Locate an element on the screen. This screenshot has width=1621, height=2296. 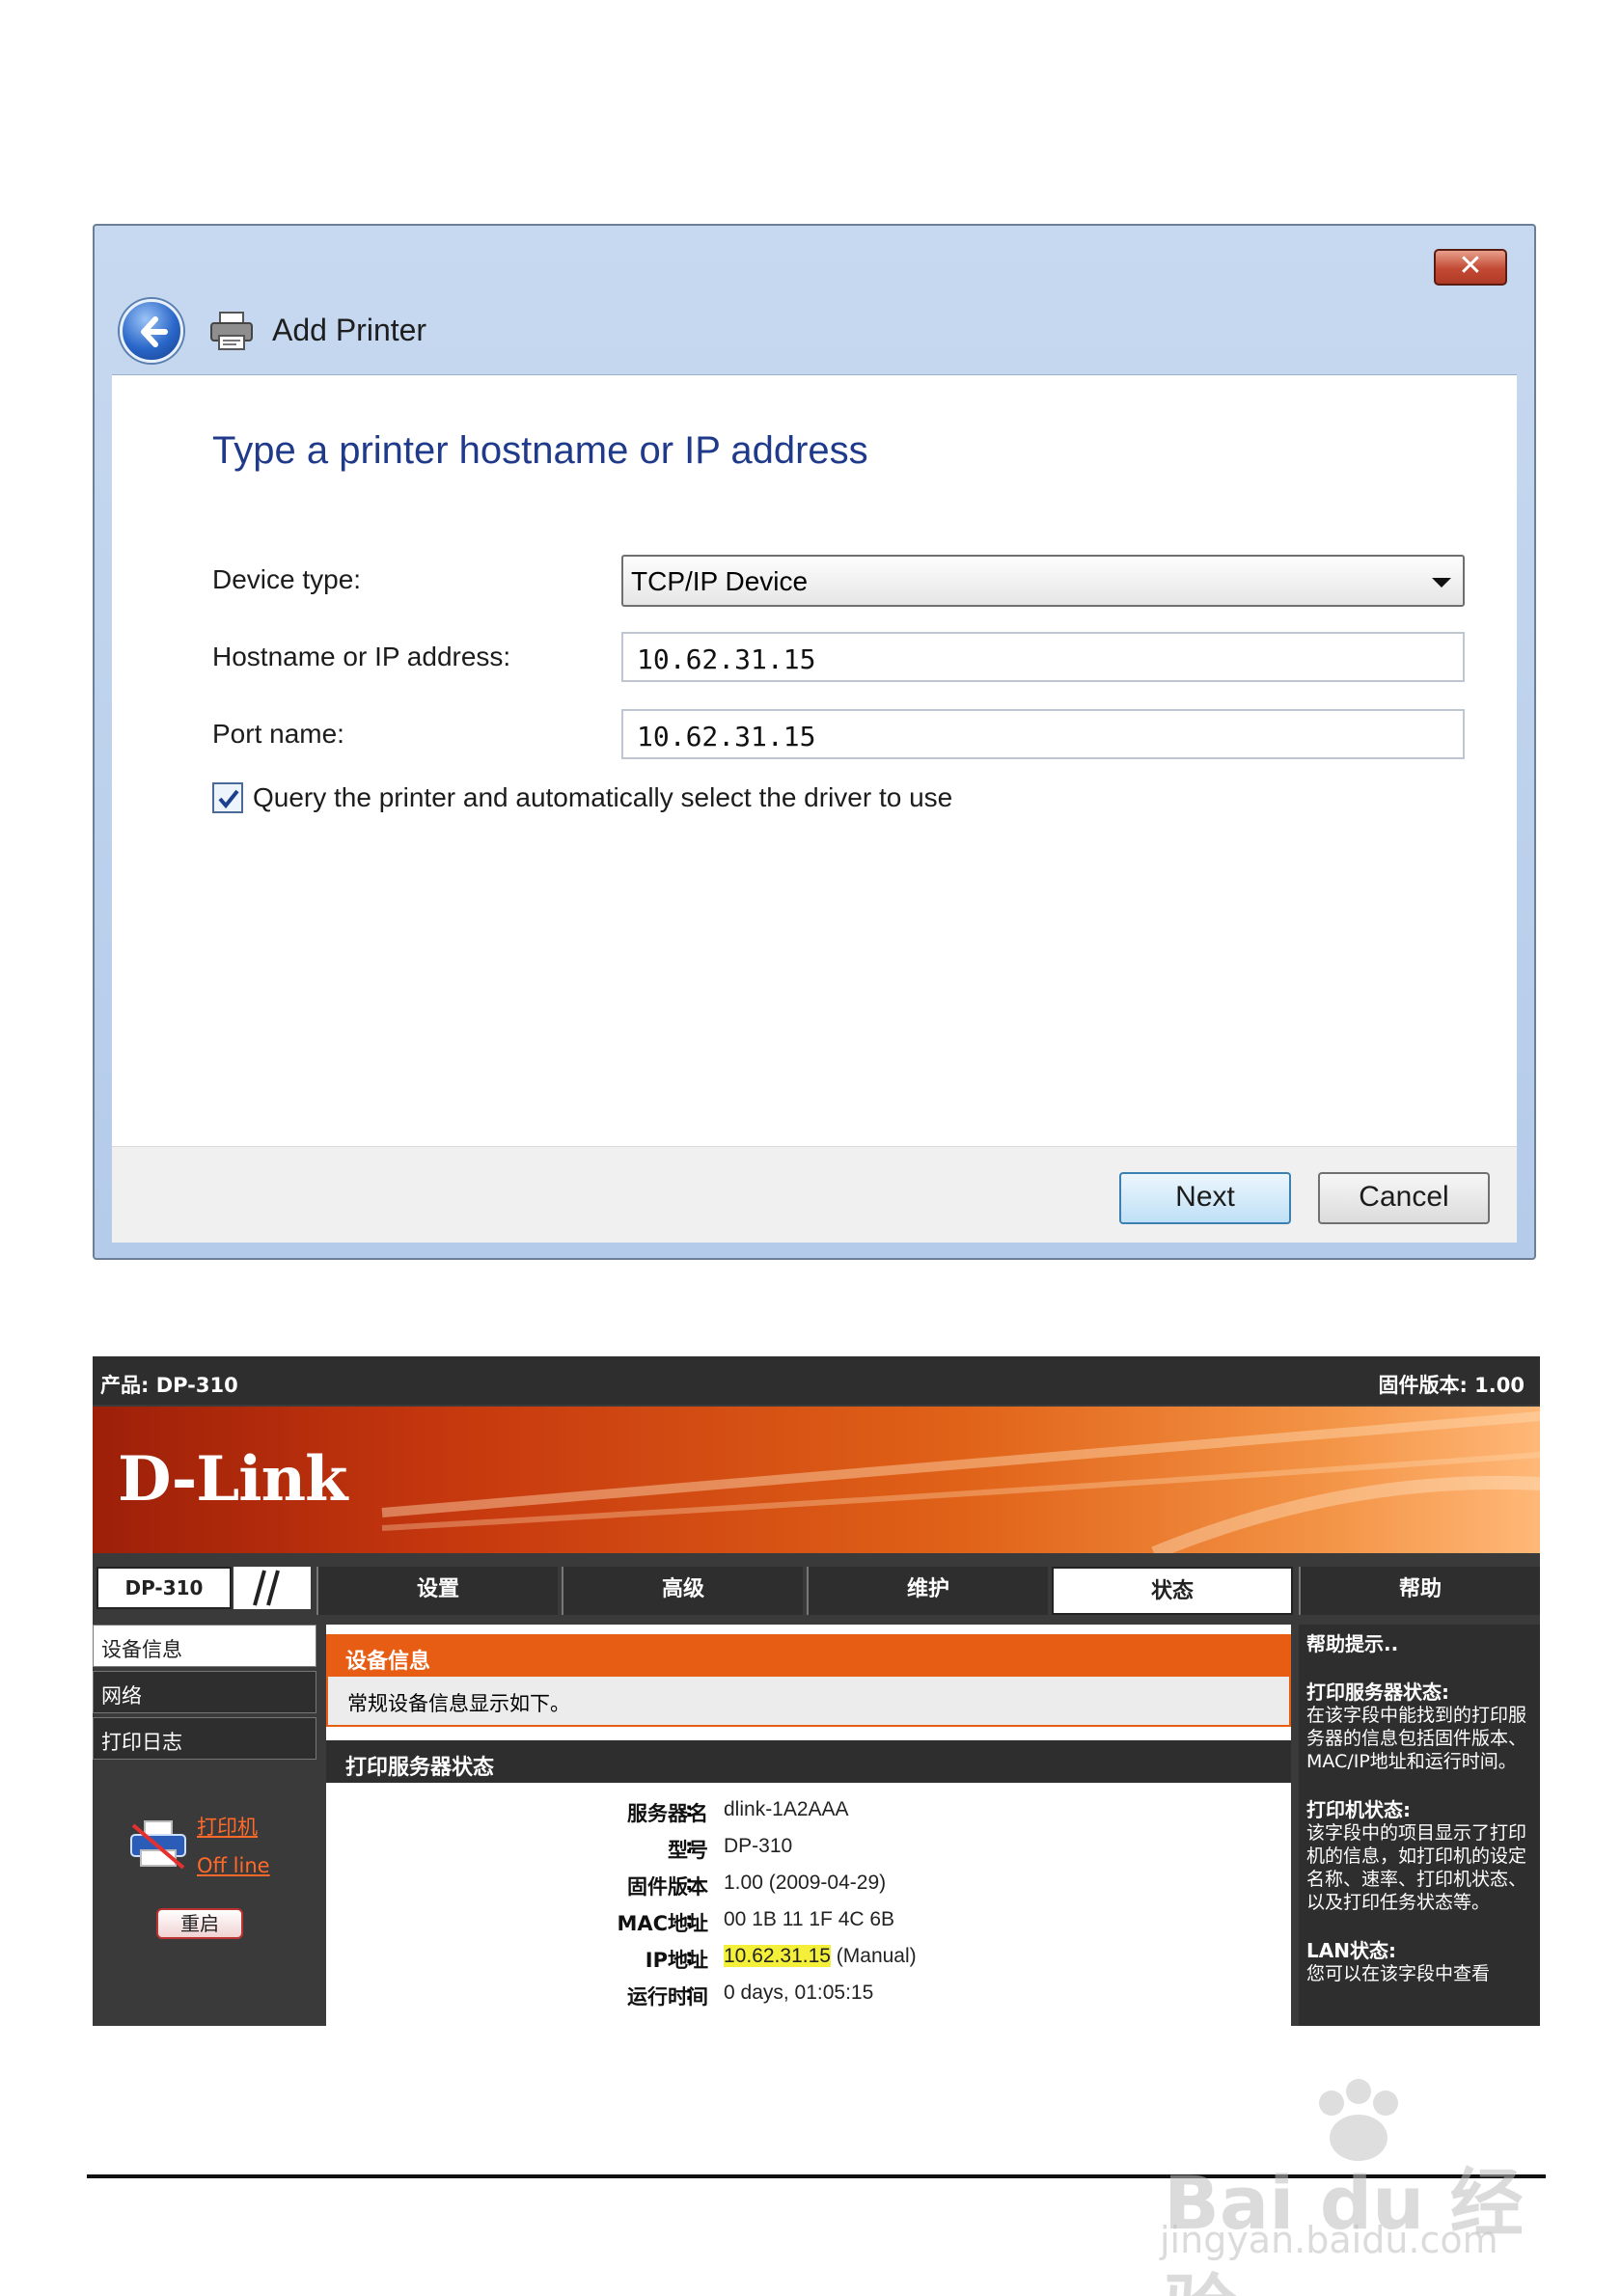
reboot-button: 重启 is located at coordinates (199, 1924).